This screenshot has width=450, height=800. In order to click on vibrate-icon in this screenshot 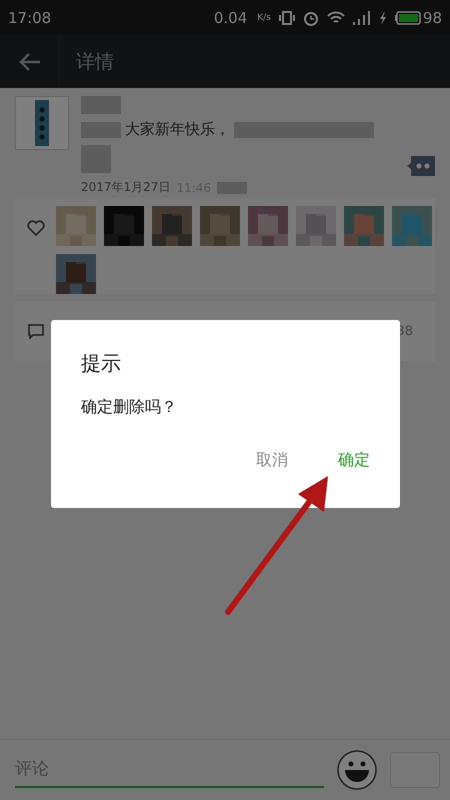, I will do `click(286, 17)`.